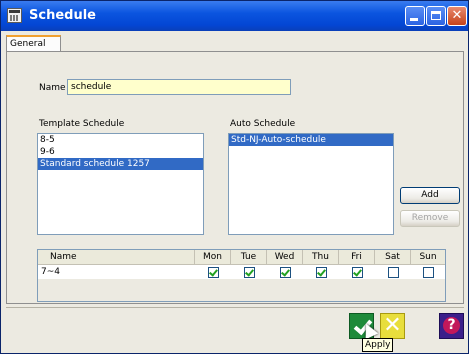 The image size is (469, 354). I want to click on auto-schedule-label: Auto Schedule, so click(263, 124).